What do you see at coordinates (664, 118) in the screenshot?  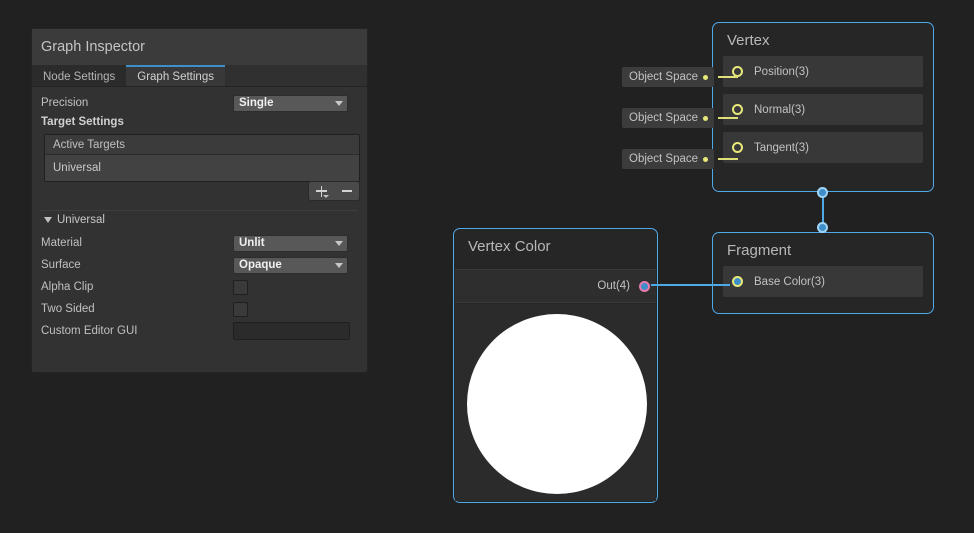 I see `normal-space-label: Object Space` at bounding box center [664, 118].